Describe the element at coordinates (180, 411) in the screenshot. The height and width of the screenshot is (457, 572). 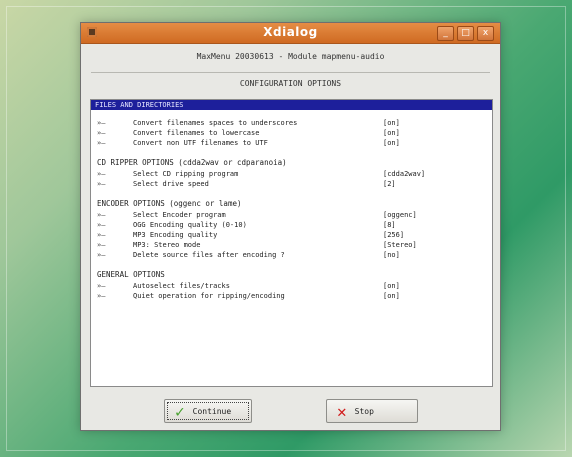
I see `checkmark-icon: ✓` at that location.